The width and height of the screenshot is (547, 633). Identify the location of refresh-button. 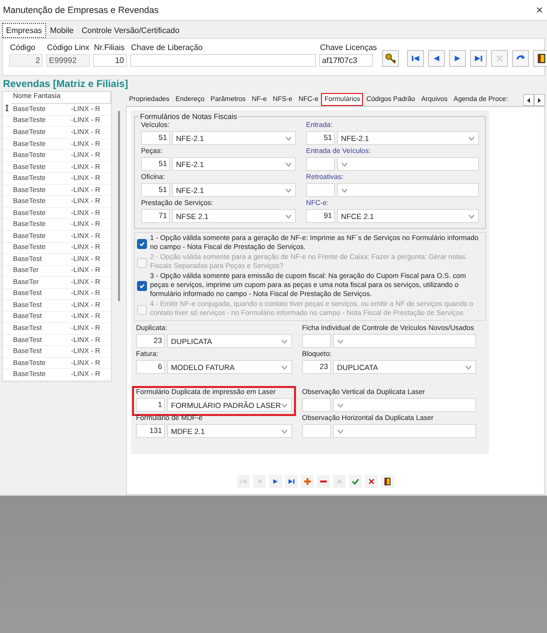
(520, 58).